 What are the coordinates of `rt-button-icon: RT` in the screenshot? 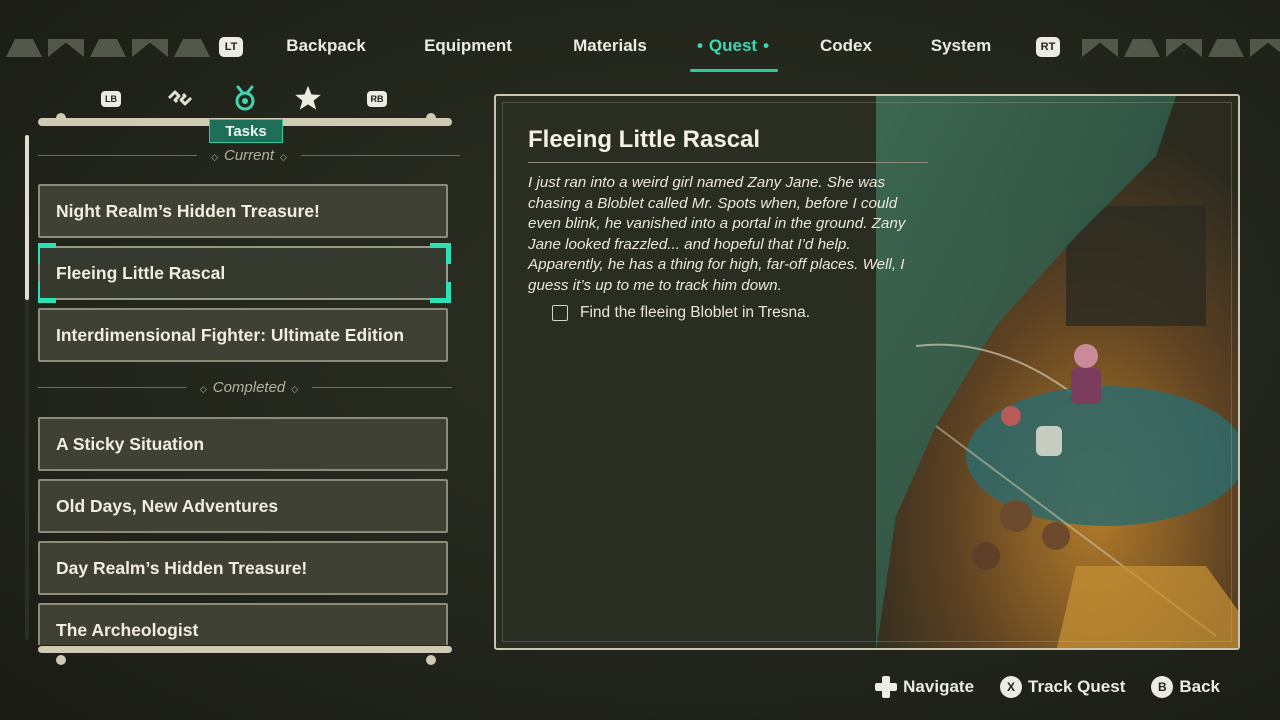 It's located at (1048, 47).